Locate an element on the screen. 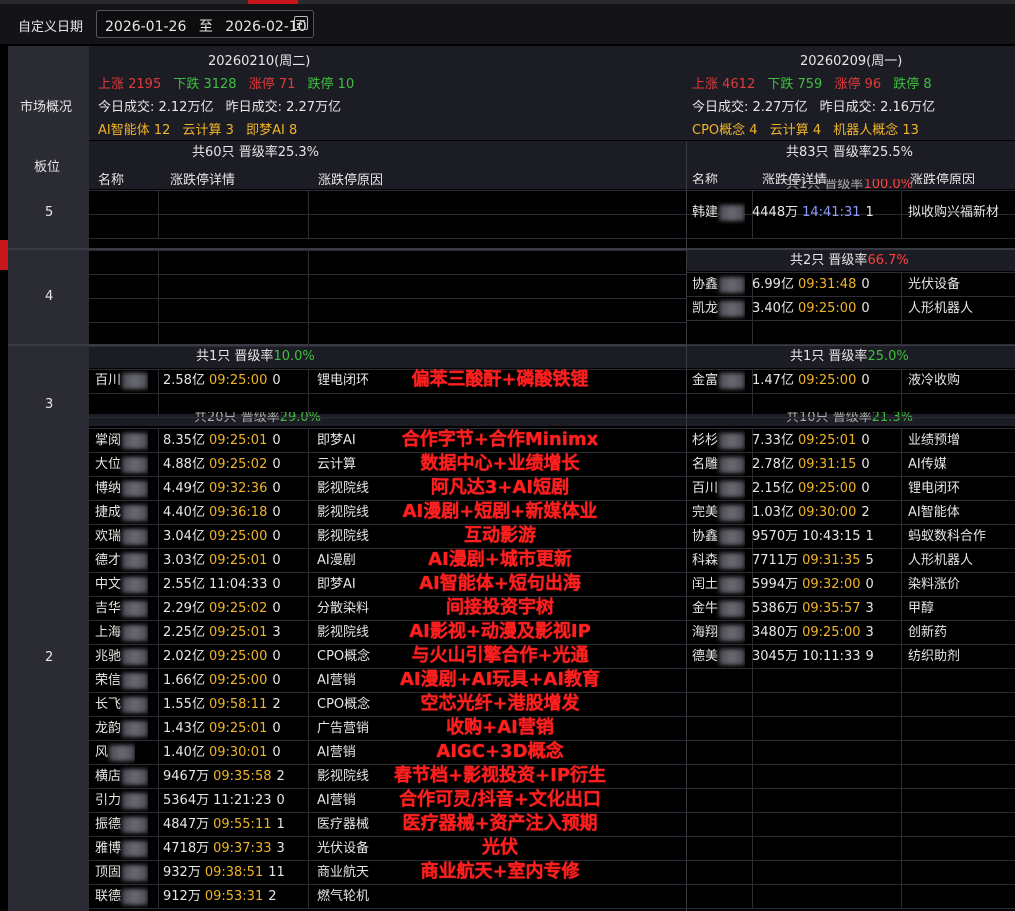 This screenshot has width=1015, height=911. table-row: 金富 1.47亿 09:25:00 0 液冷收购 is located at coordinates (850, 381).